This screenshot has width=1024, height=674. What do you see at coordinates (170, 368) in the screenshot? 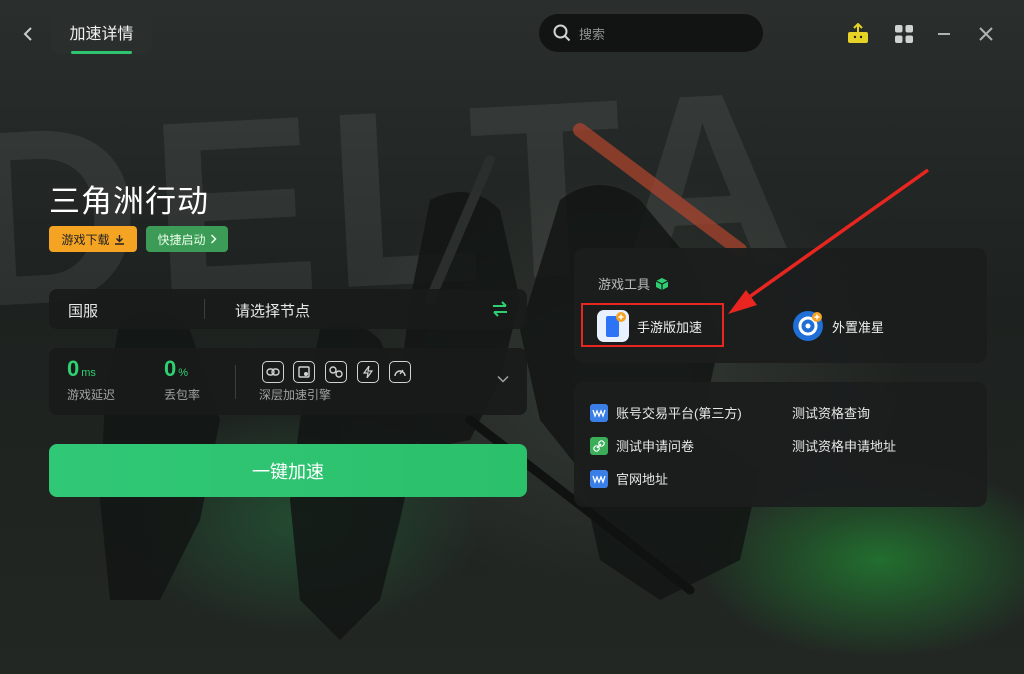
I see `loss-value: 0` at bounding box center [170, 368].